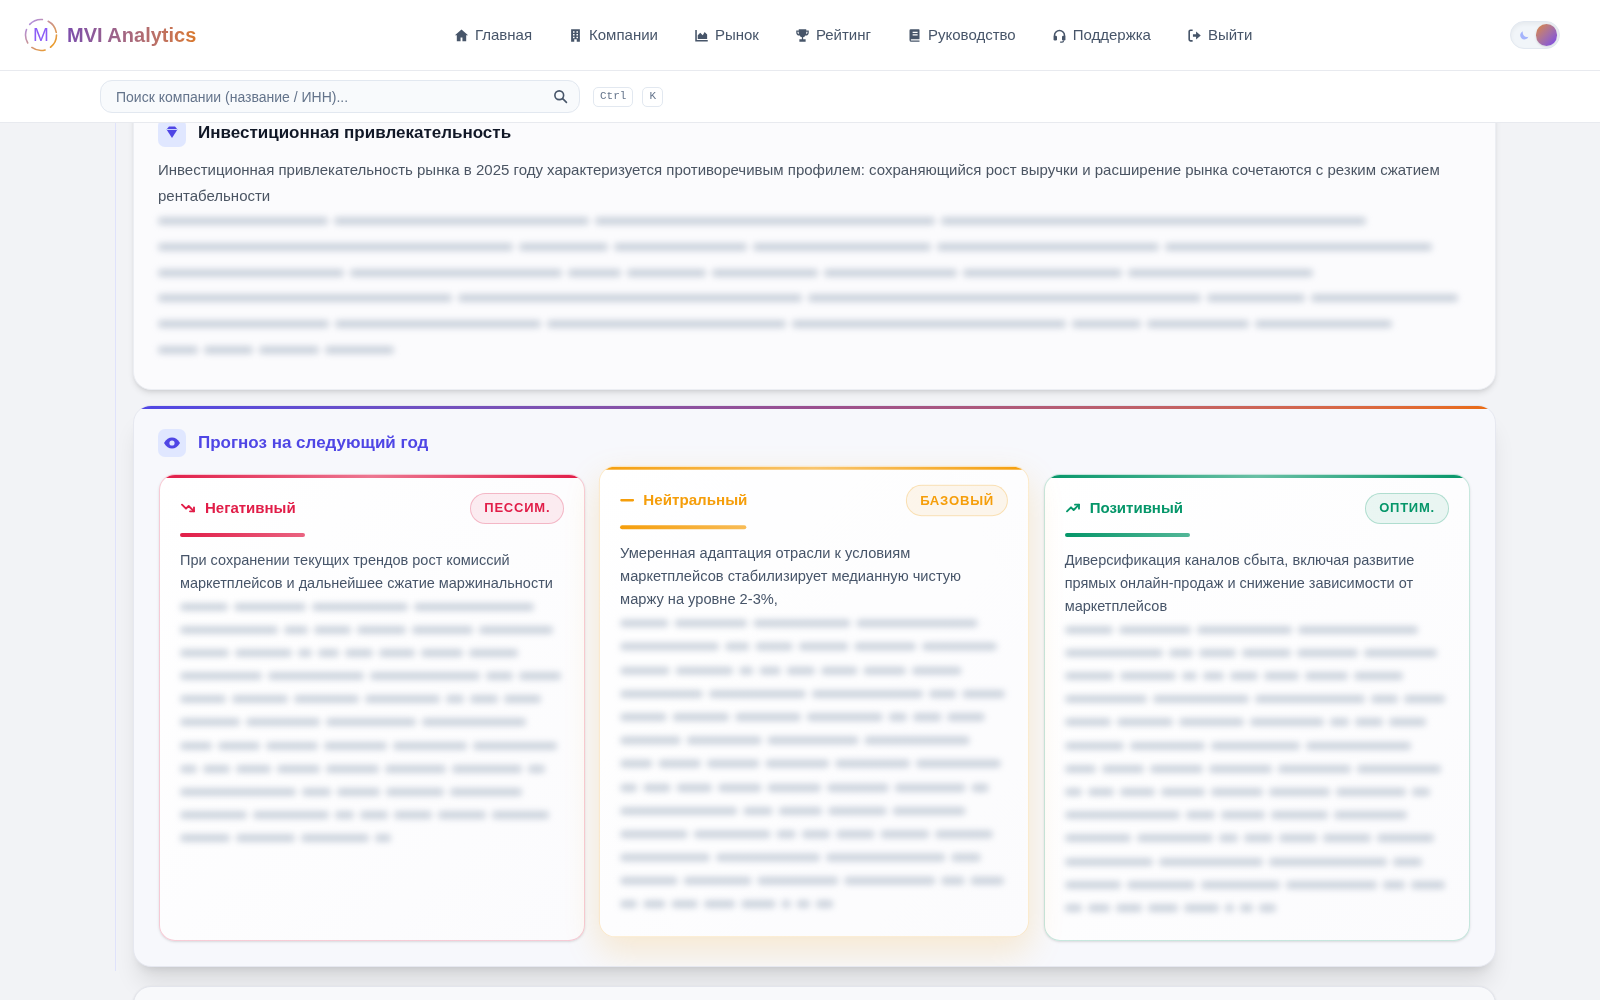  What do you see at coordinates (493, 35) in the screenshot?
I see `nav-link: Главная` at bounding box center [493, 35].